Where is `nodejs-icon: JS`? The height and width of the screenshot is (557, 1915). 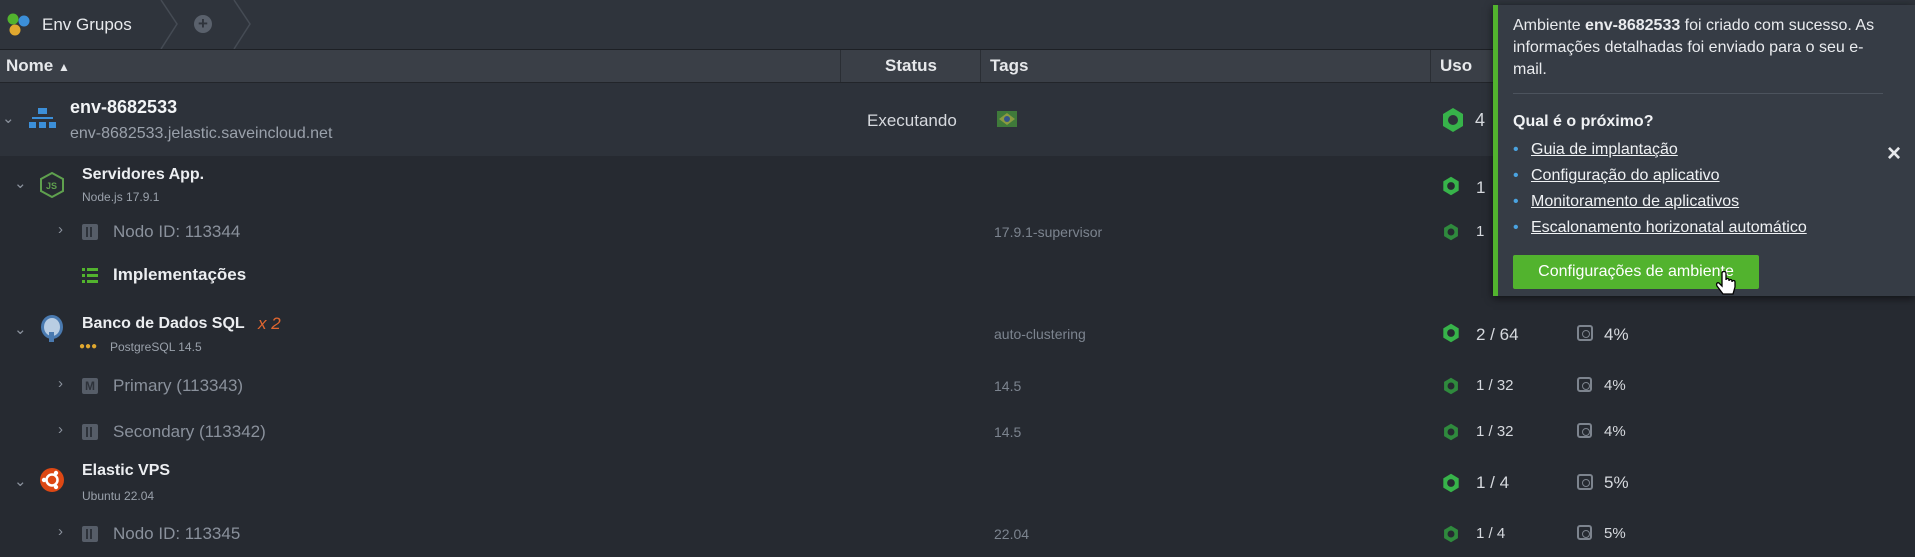 nodejs-icon: JS is located at coordinates (52, 185).